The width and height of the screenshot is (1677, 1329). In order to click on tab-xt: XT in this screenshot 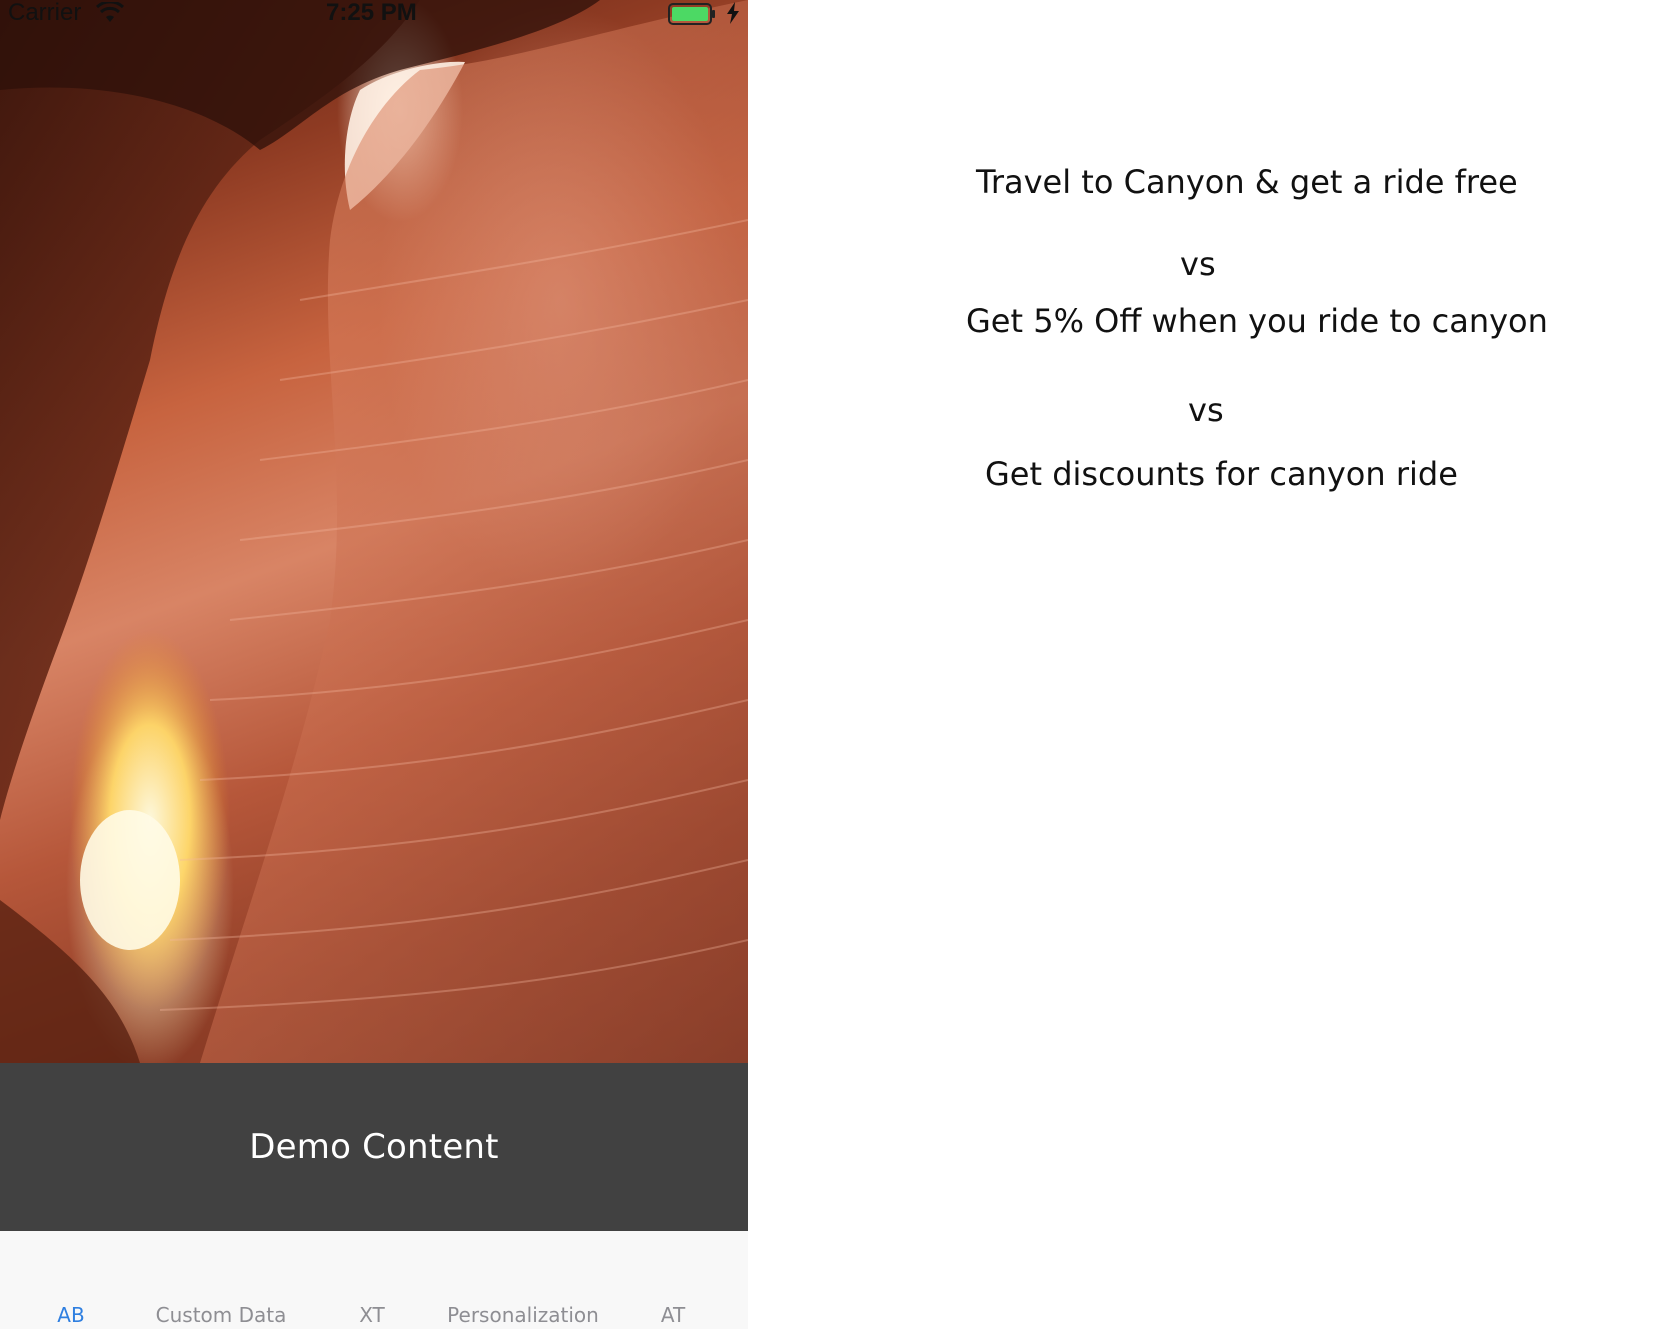, I will do `click(372, 1315)`.